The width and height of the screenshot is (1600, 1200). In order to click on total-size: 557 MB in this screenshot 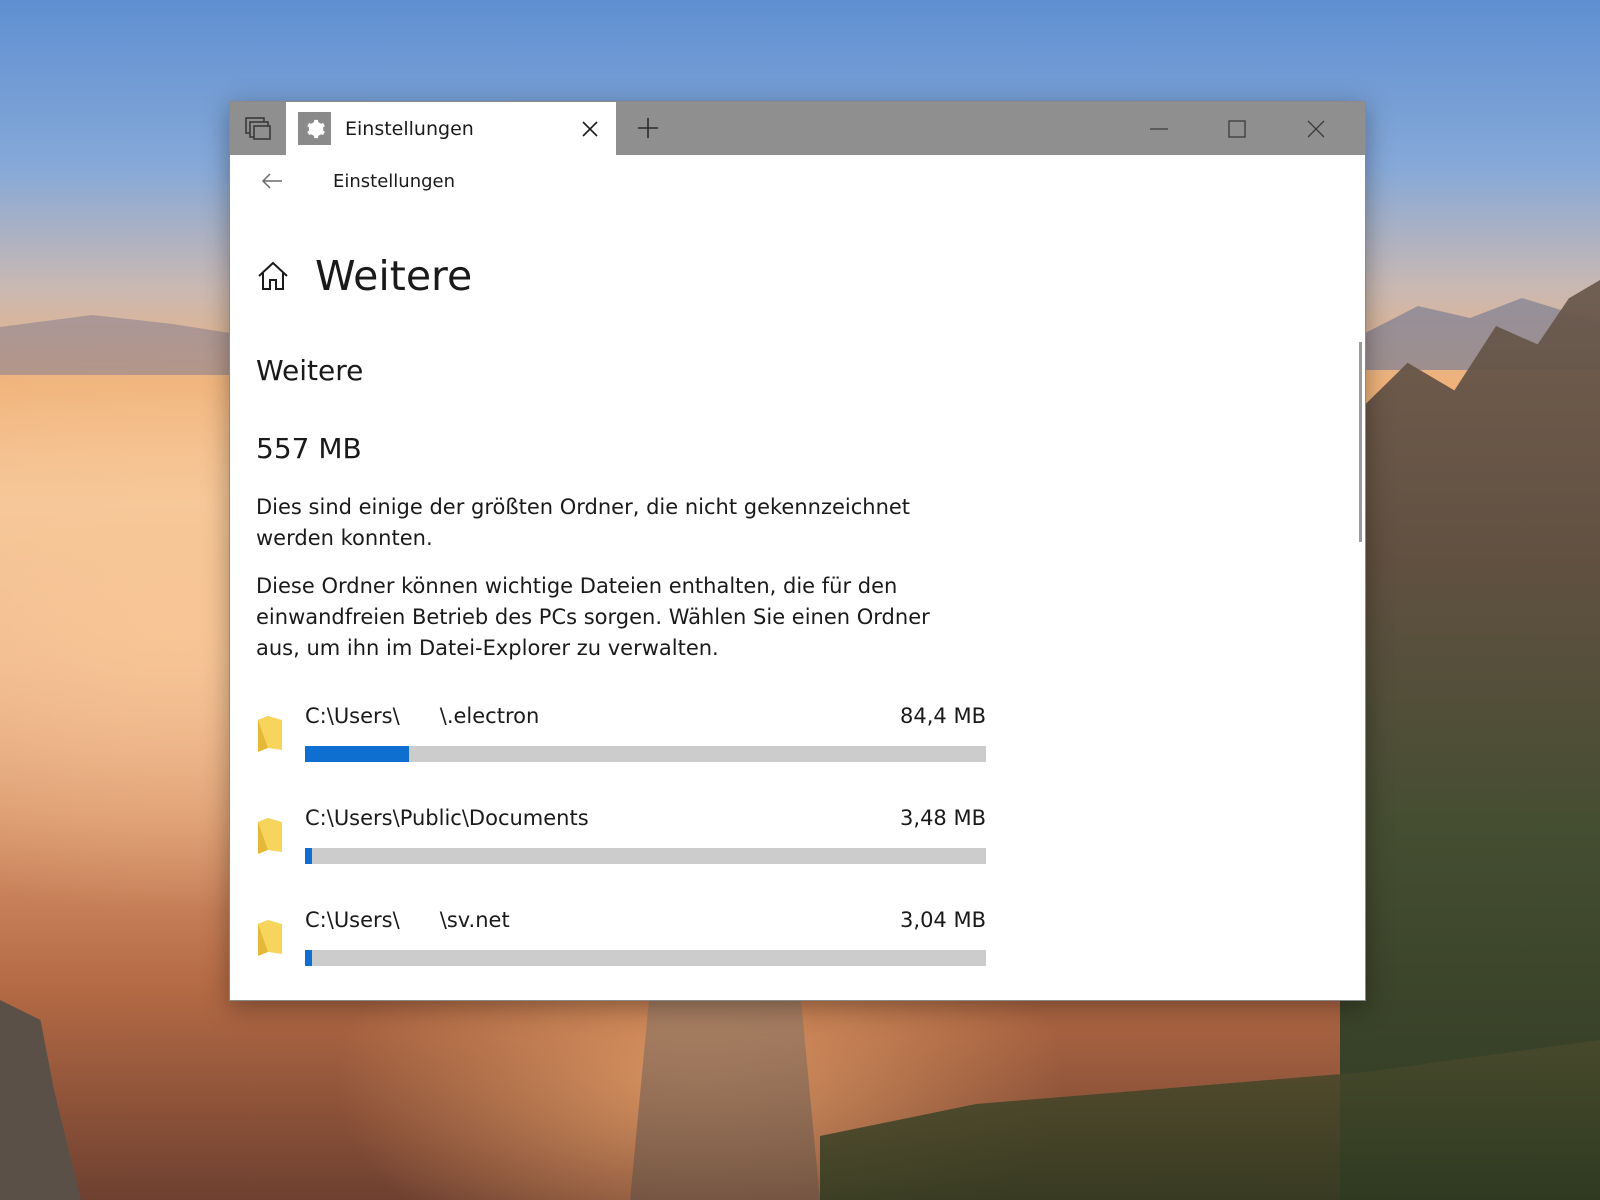, I will do `click(309, 448)`.